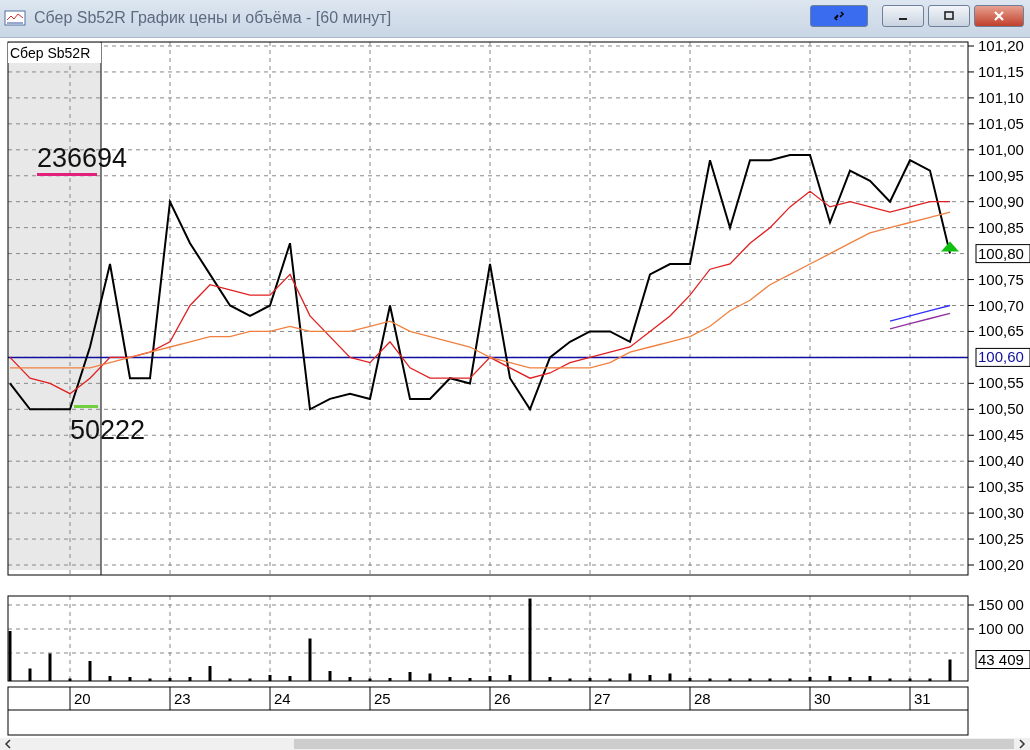 The height and width of the screenshot is (750, 1030). I want to click on date-label: 27, so click(602, 698).